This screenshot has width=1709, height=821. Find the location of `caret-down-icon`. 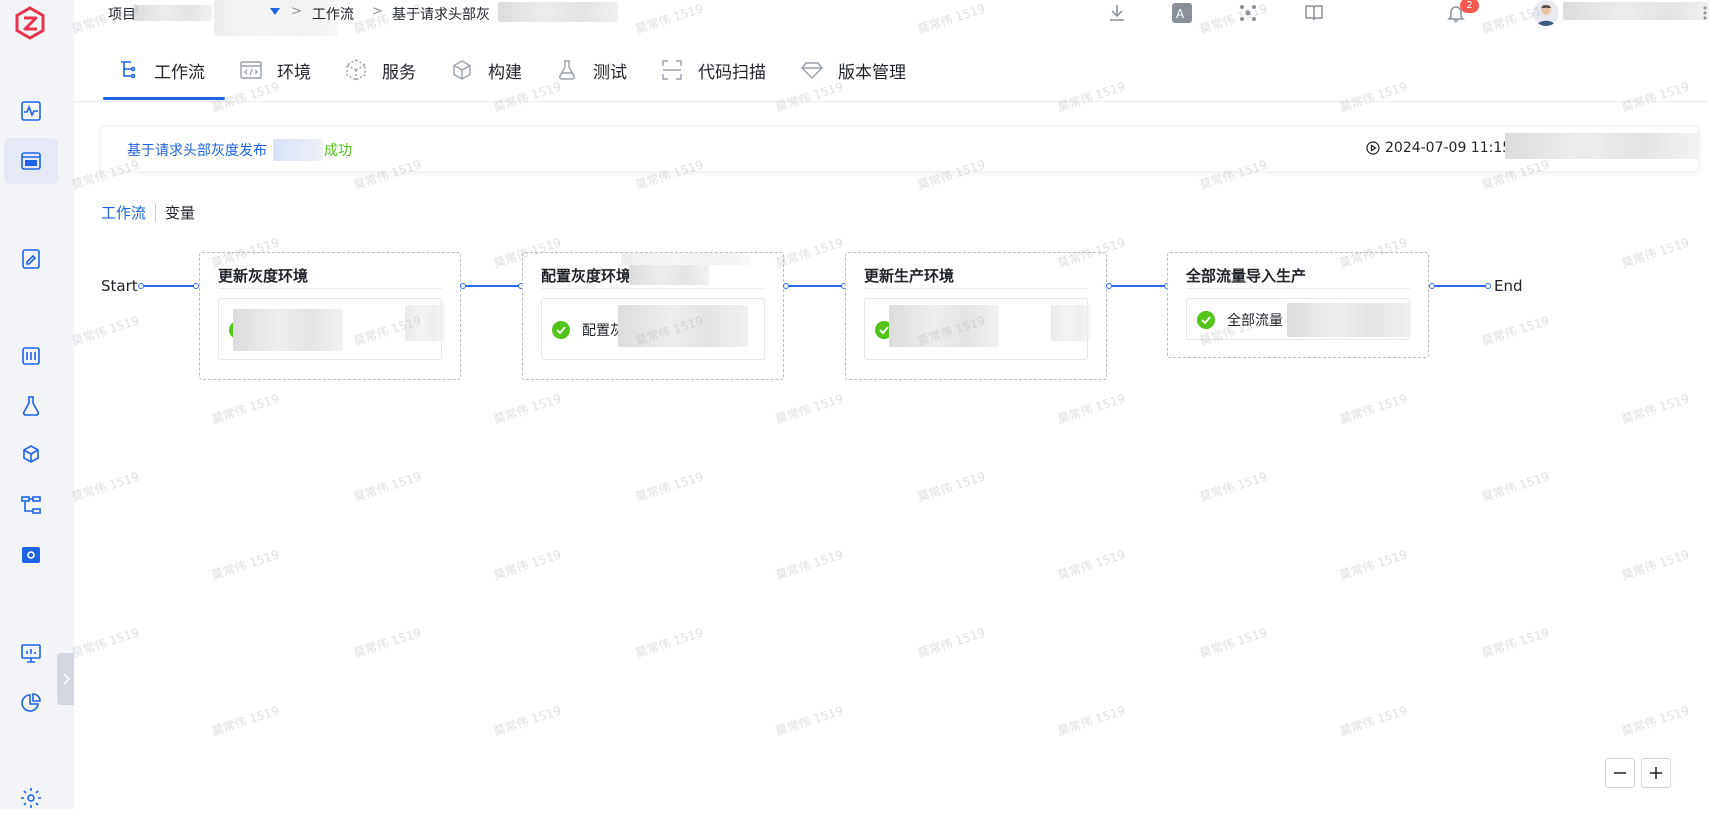

caret-down-icon is located at coordinates (275, 12).